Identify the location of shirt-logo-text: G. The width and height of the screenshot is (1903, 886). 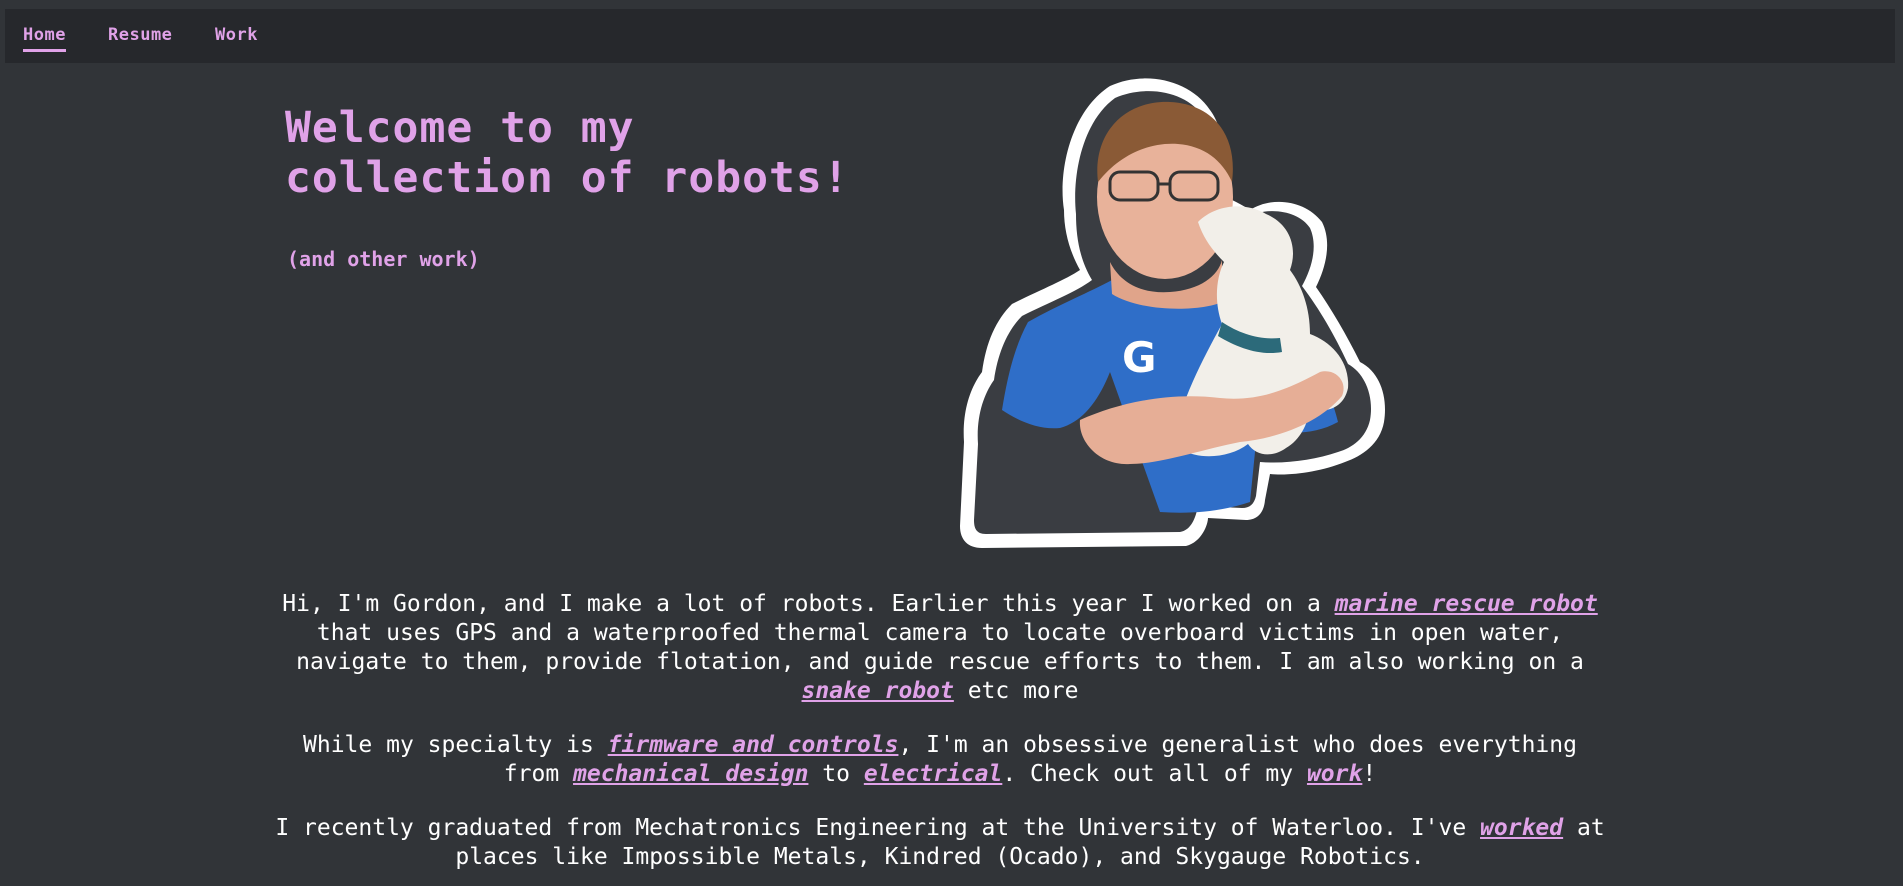
(1139, 357).